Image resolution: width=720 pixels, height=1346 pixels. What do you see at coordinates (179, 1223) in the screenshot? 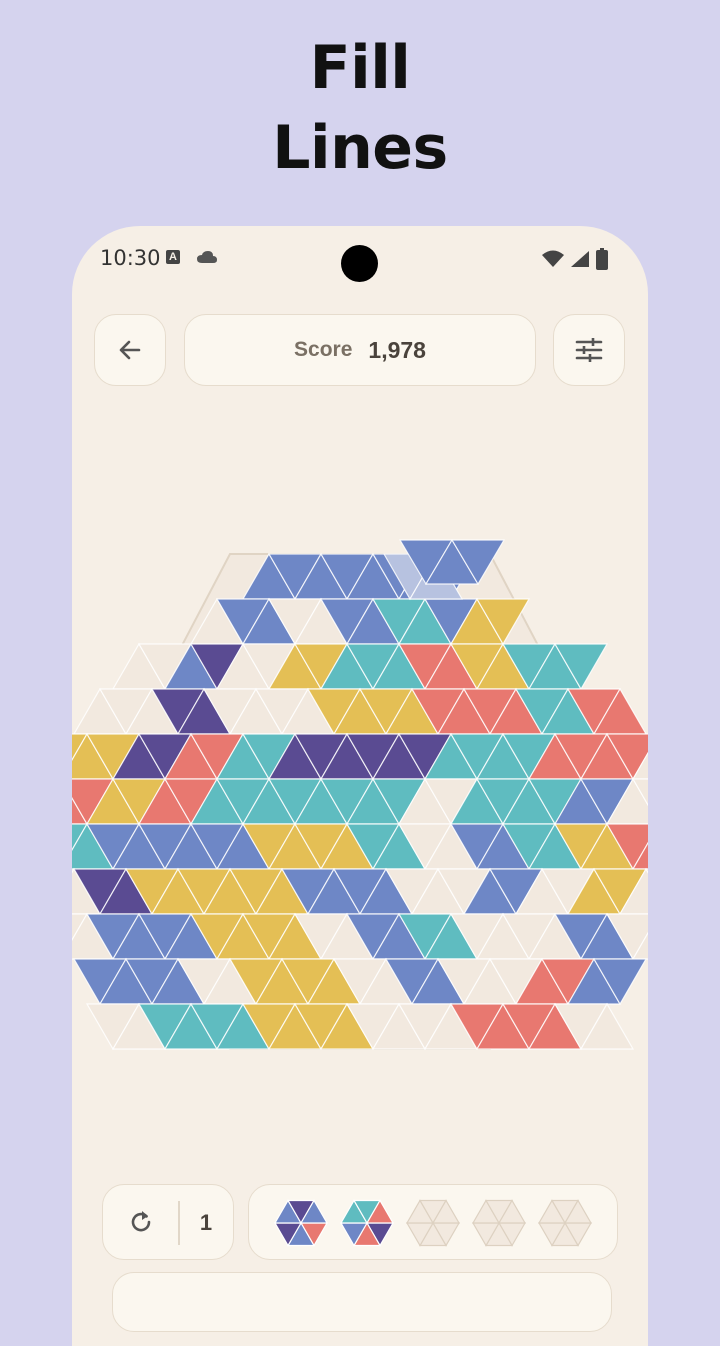
I see `undo-divider` at bounding box center [179, 1223].